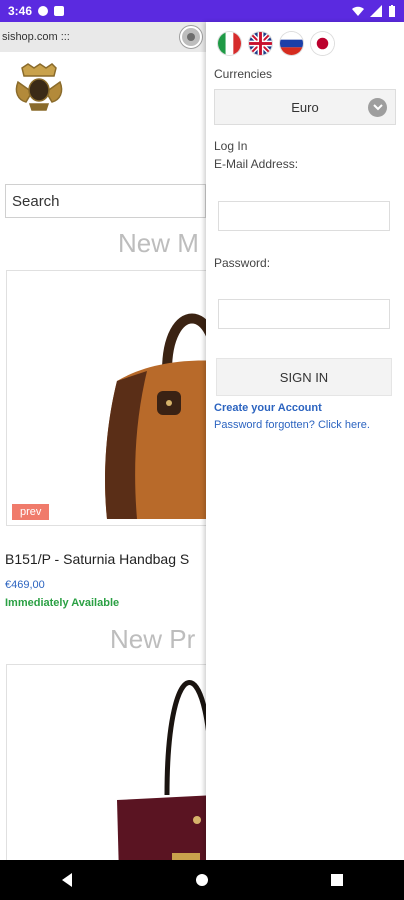 This screenshot has width=404, height=900. I want to click on language-selector, so click(276, 43).